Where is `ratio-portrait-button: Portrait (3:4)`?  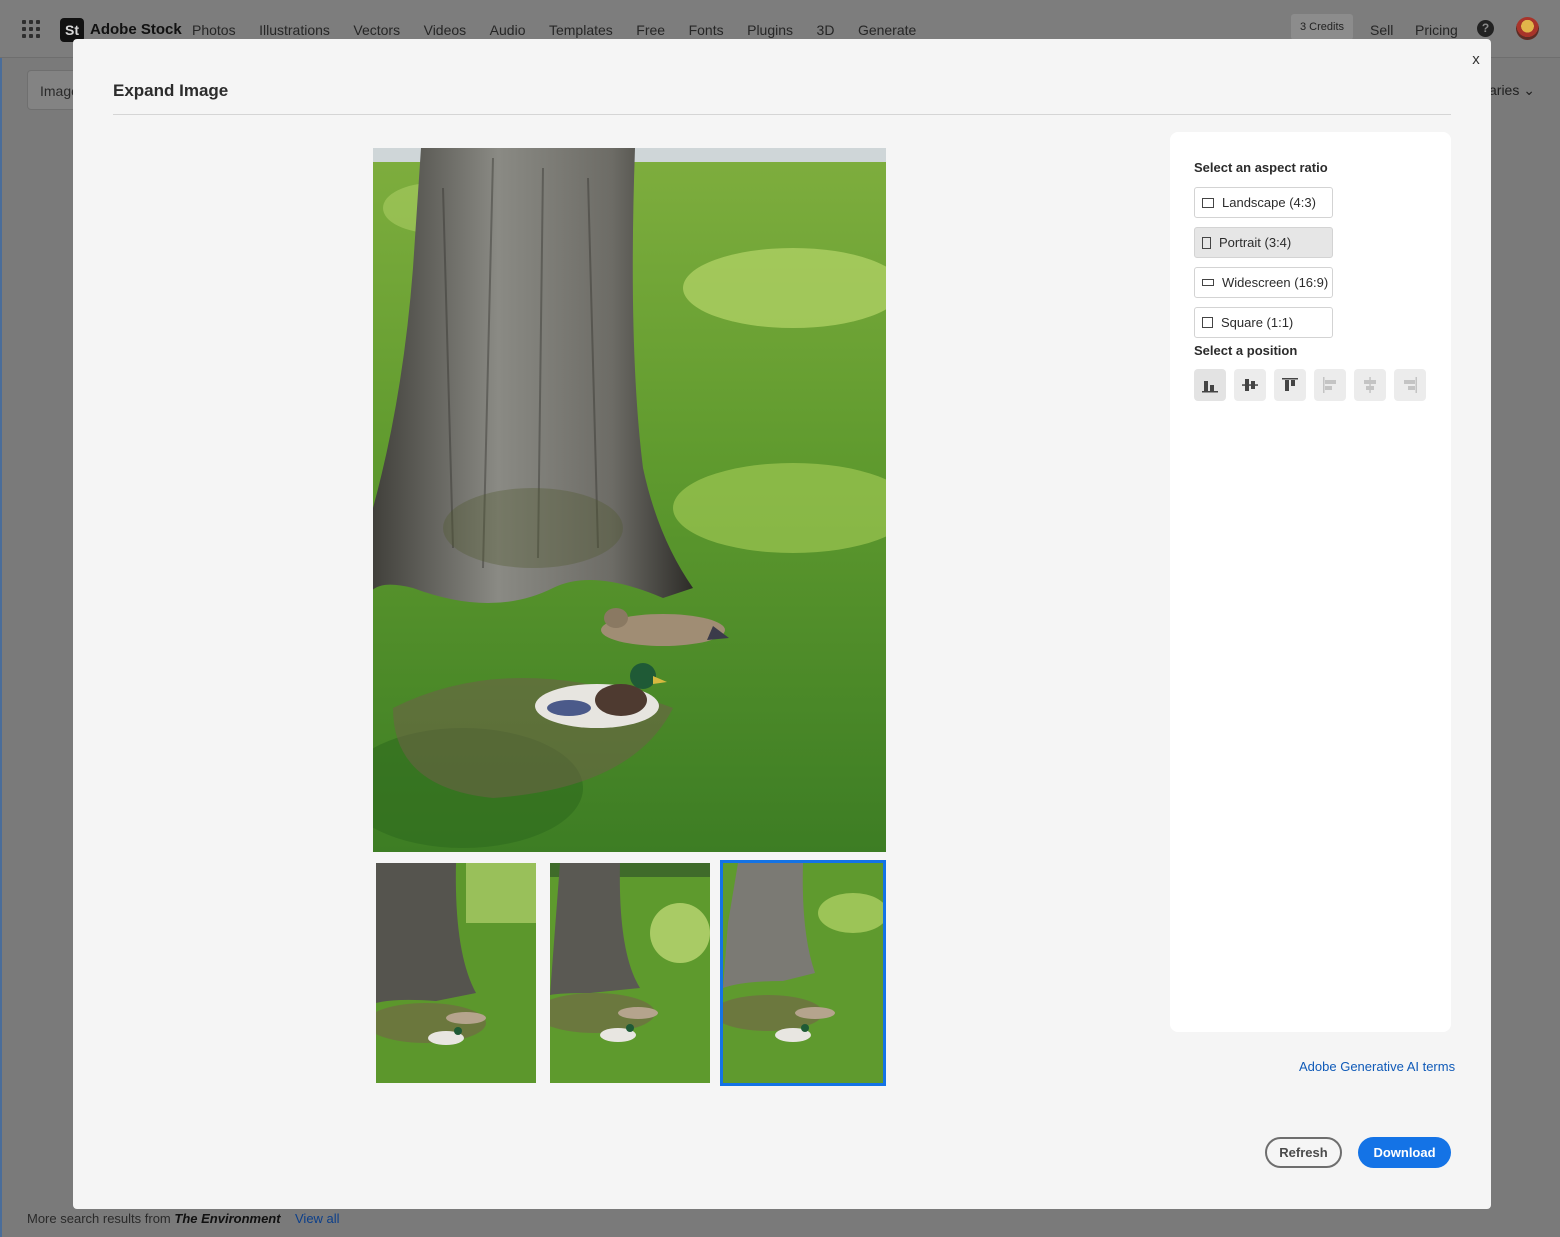
ratio-portrait-button: Portrait (3:4) is located at coordinates (1263, 242).